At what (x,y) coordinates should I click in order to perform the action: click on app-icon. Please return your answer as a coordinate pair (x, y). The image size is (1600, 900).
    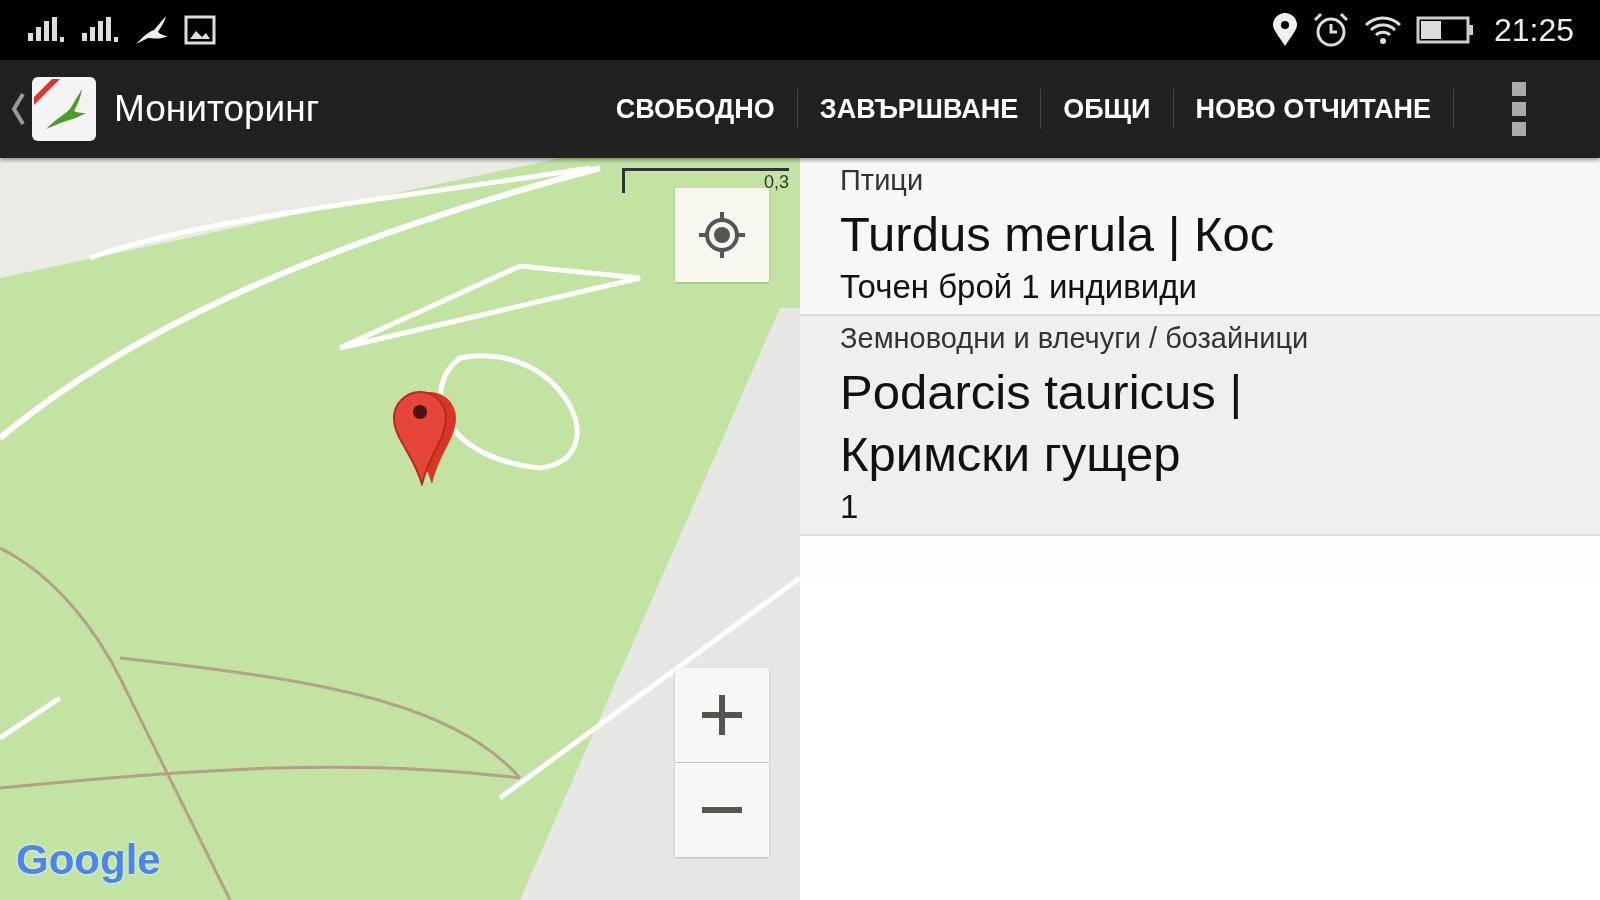
    Looking at the image, I should click on (64, 109).